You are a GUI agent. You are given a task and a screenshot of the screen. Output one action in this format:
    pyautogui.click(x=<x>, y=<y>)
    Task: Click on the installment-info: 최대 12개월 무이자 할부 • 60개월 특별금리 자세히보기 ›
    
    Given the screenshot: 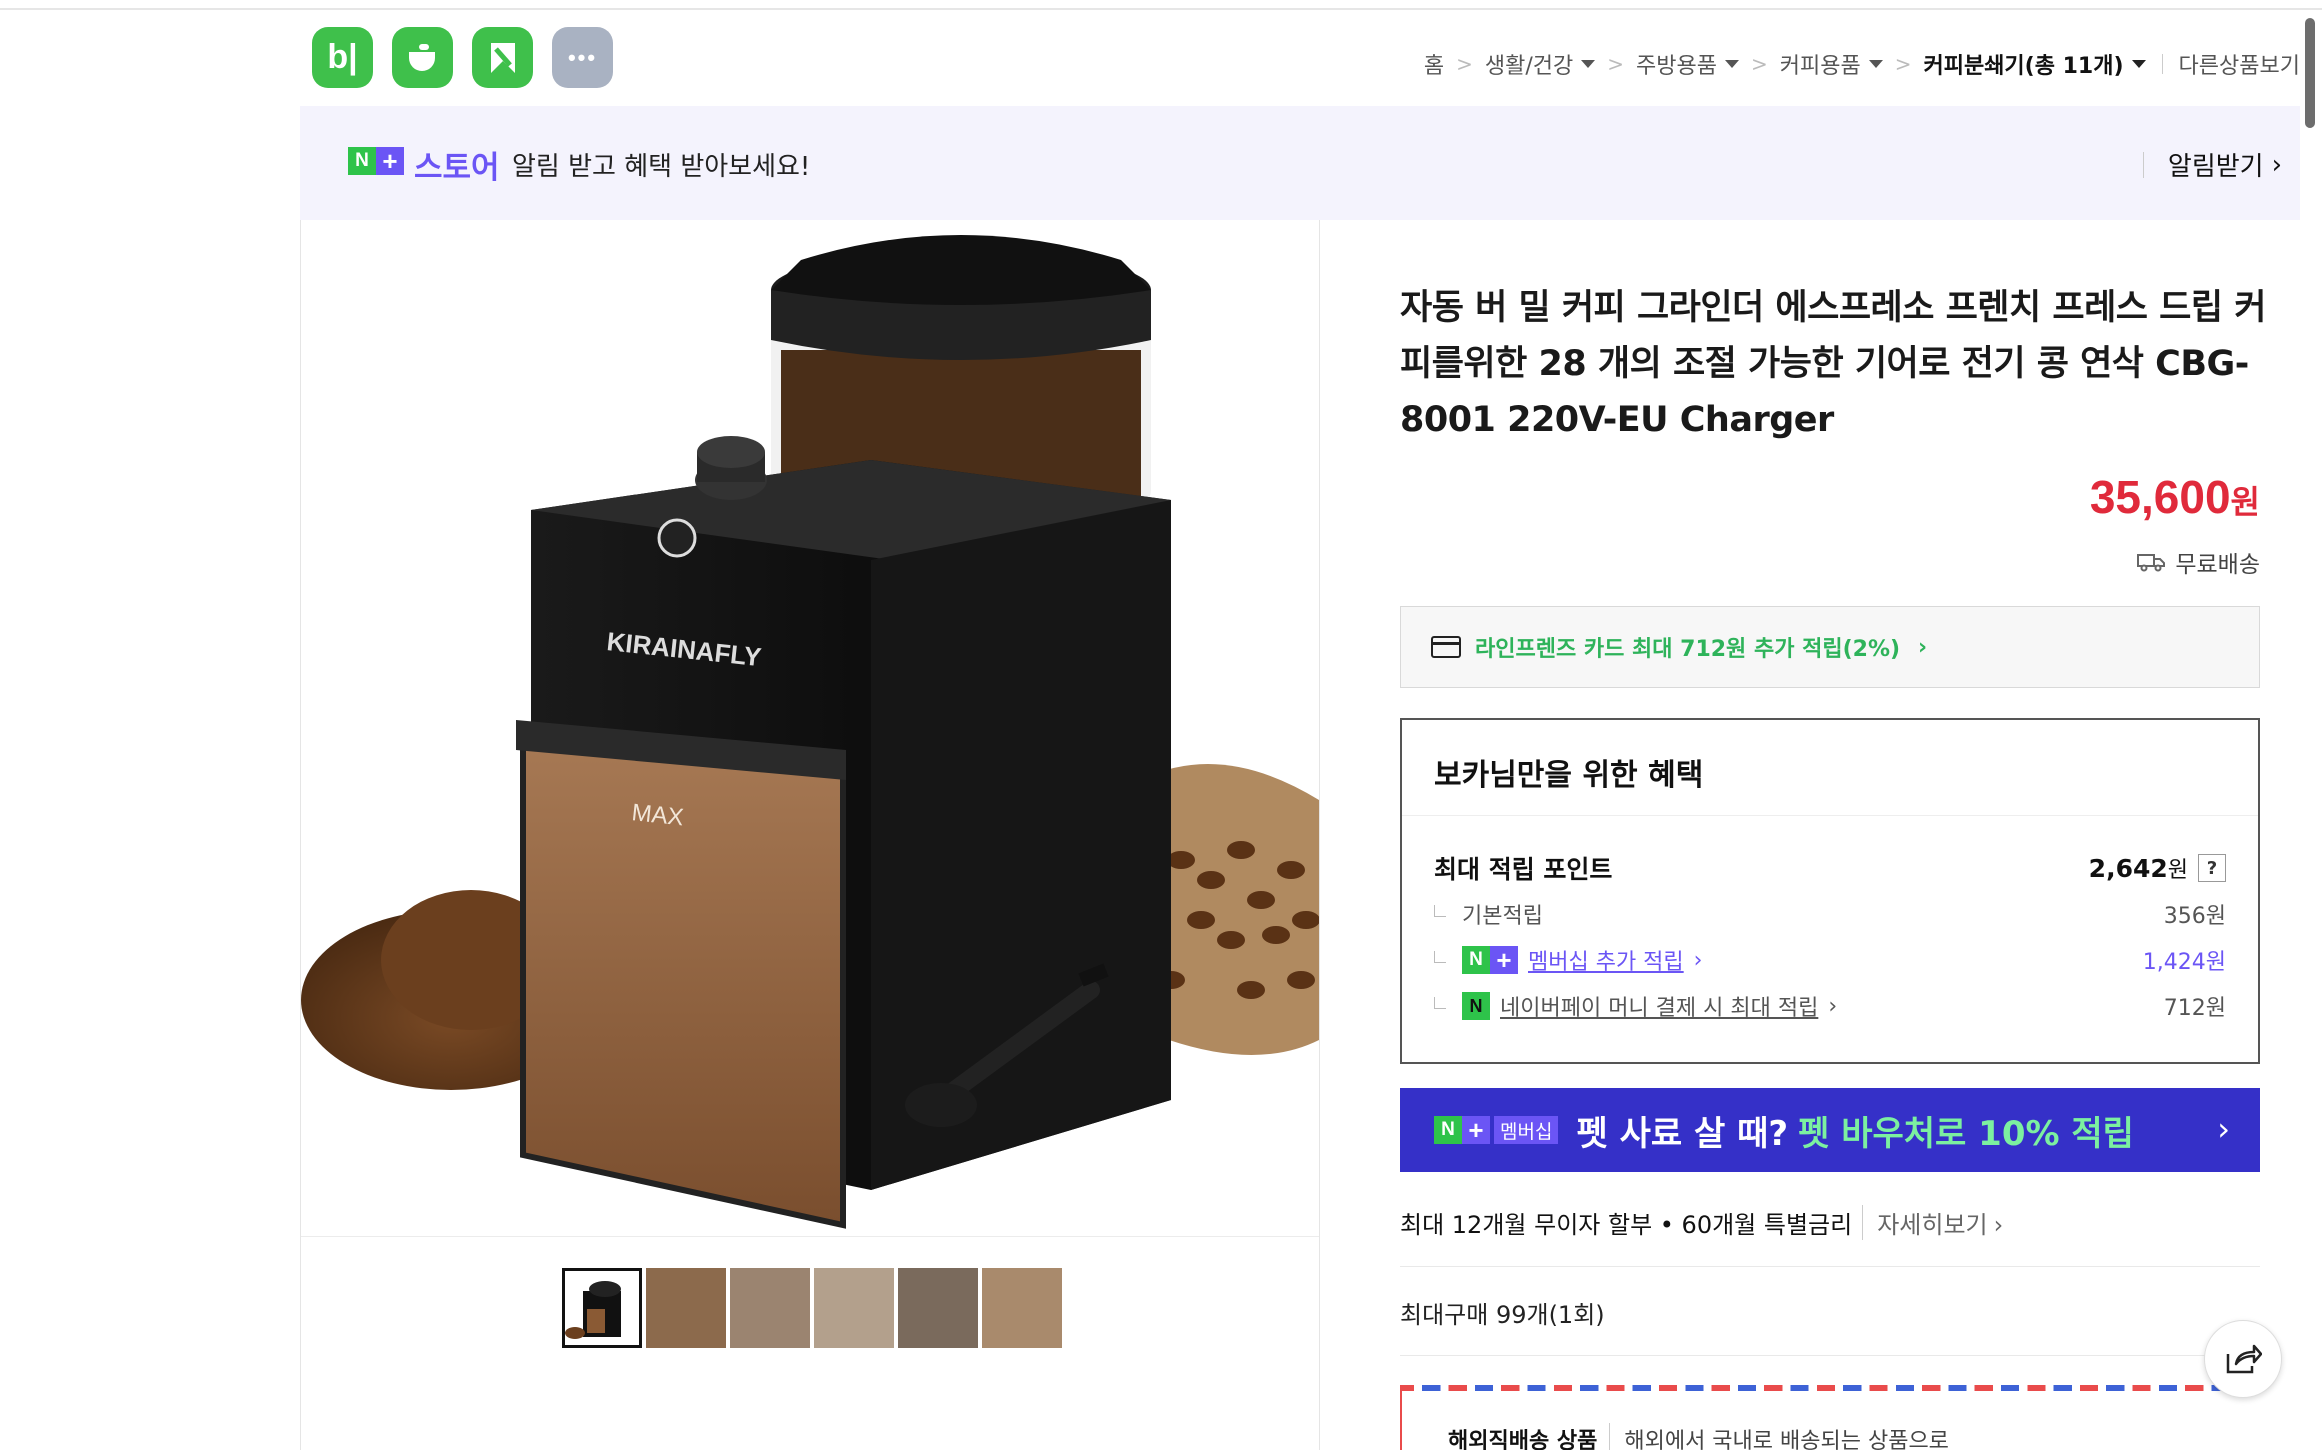 What is the action you would take?
    pyautogui.click(x=1701, y=1222)
    